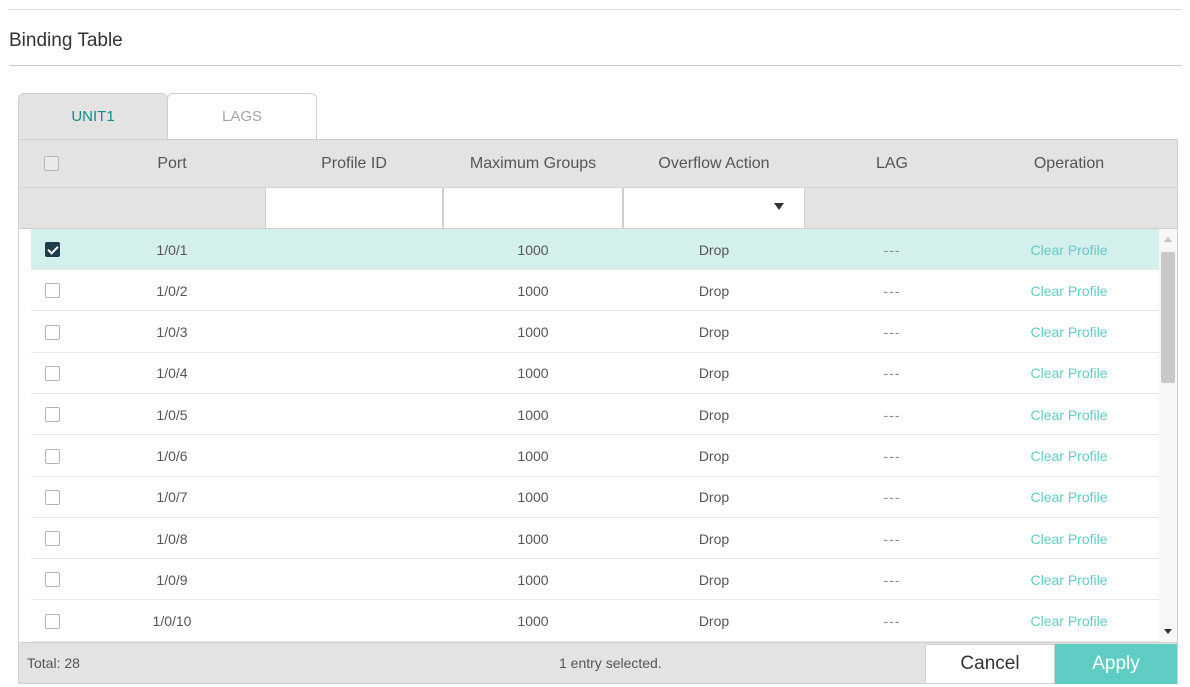  I want to click on port-cell: 1/0/1, so click(172, 249).